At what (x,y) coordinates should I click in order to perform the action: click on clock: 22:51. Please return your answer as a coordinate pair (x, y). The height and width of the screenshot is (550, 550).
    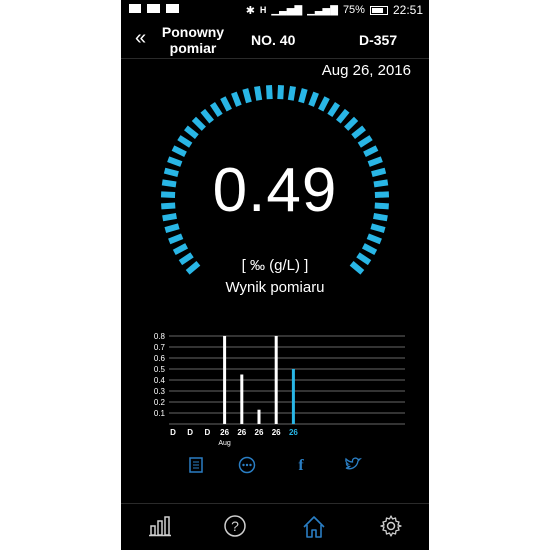
    Looking at the image, I should click on (407, 10).